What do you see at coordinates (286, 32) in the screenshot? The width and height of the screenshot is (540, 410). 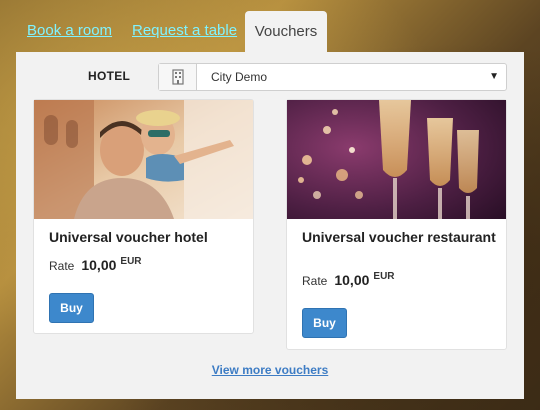 I see `tab-vouchers: Vouchers` at bounding box center [286, 32].